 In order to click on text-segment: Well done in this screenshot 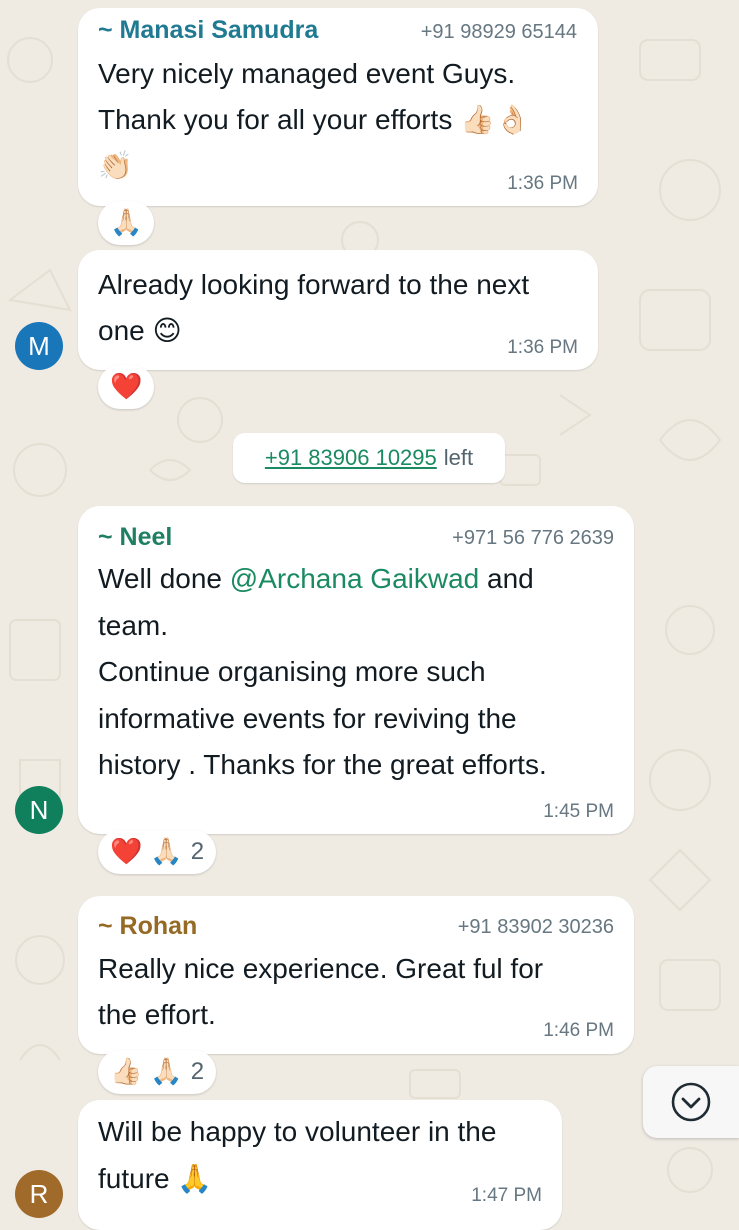, I will do `click(164, 578)`.